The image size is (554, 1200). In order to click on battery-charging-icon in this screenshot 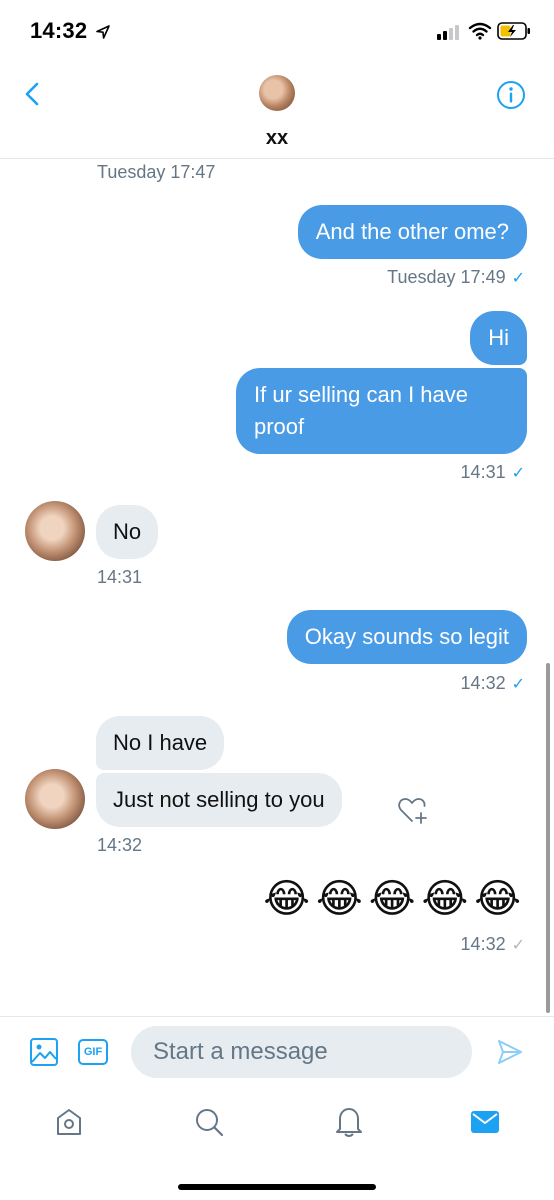, I will do `click(513, 31)`.